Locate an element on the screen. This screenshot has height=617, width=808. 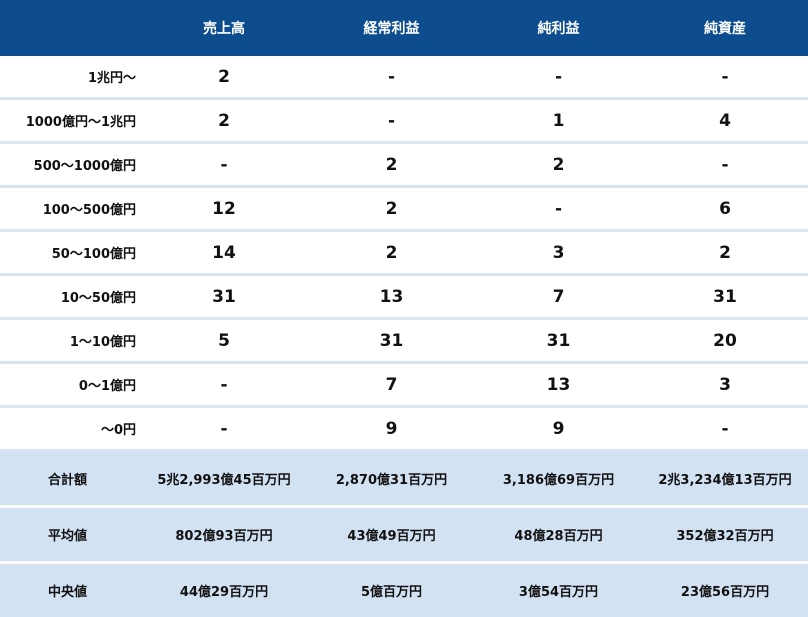
cell-net-profit: 3 is located at coordinates (558, 253).